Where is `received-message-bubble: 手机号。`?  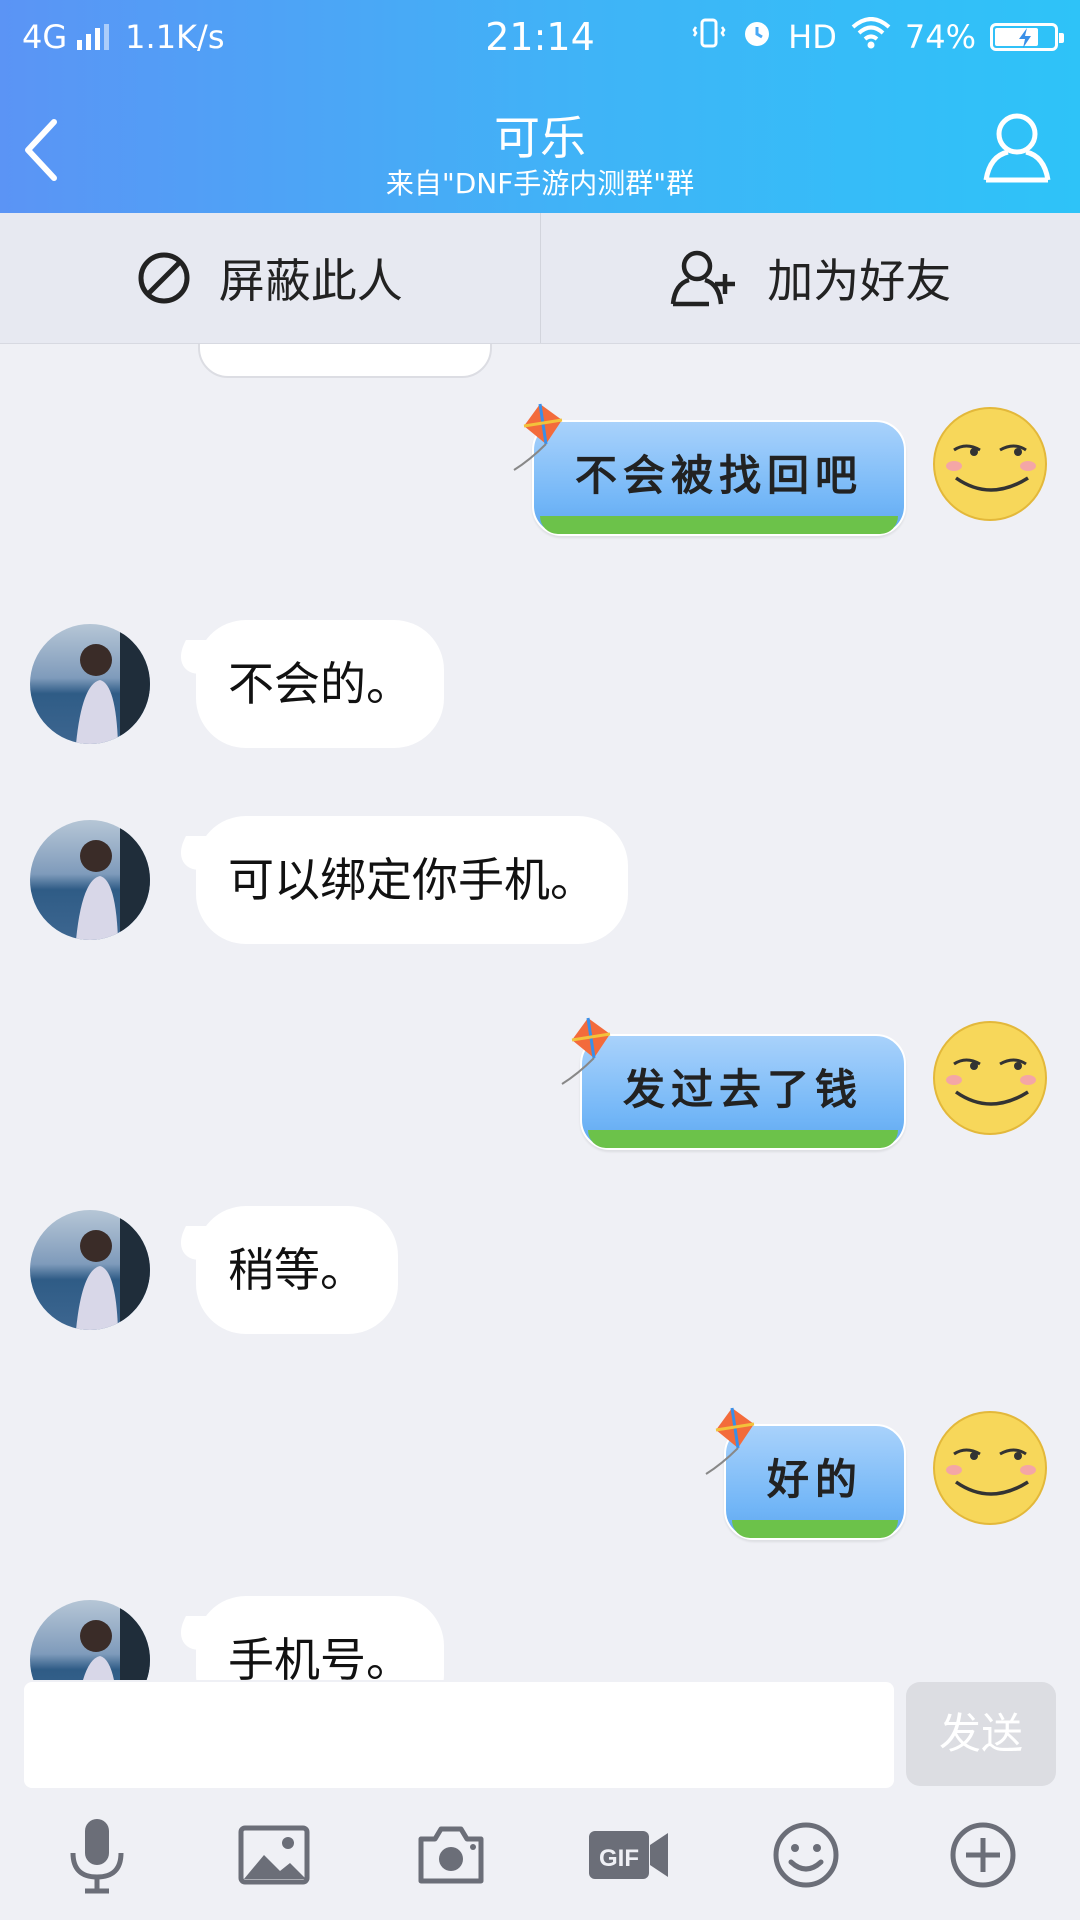
received-message-bubble: 手机号。 is located at coordinates (320, 1638).